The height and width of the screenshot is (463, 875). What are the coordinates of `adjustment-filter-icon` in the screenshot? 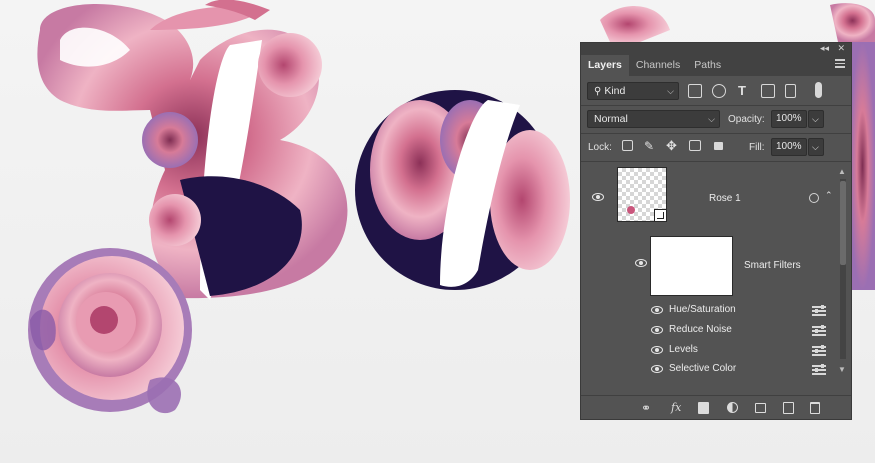 It's located at (719, 91).